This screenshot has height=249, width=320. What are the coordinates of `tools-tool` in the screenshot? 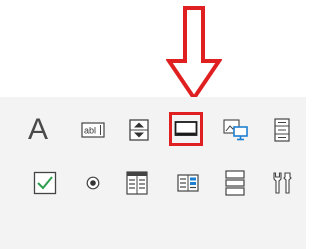 It's located at (282, 183).